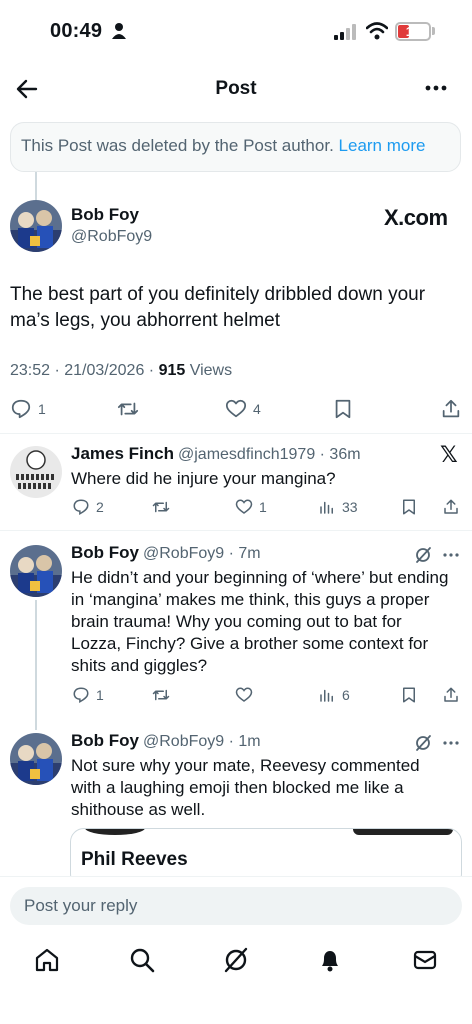 The width and height of the screenshot is (472, 1024). I want to click on like-button, so click(244, 695).